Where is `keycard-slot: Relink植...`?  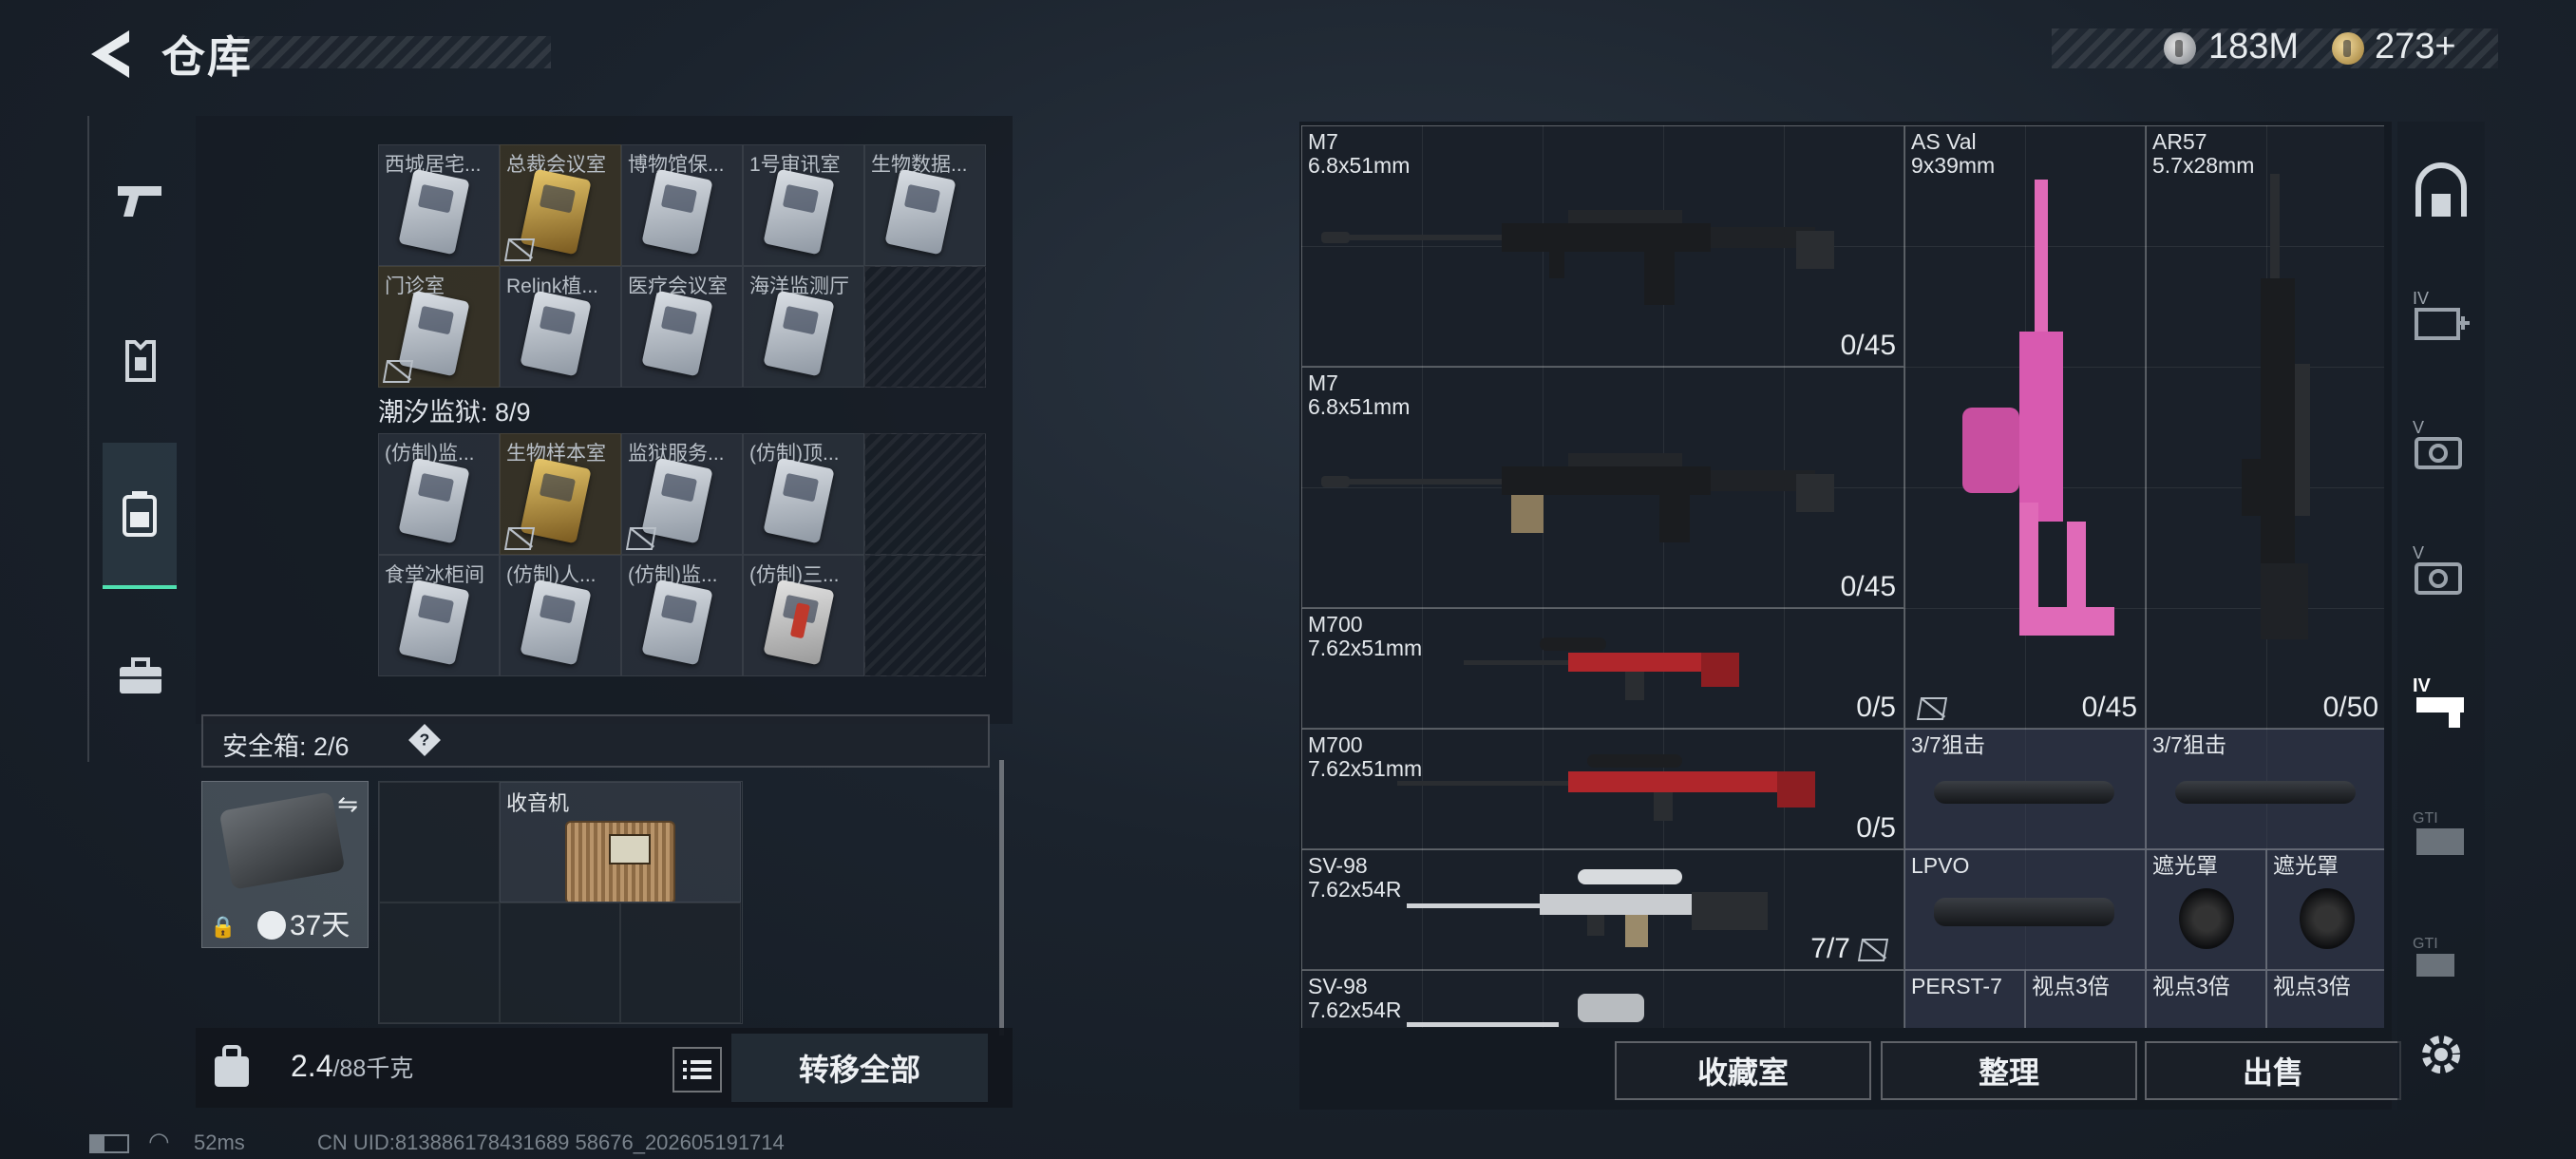 keycard-slot: Relink植... is located at coordinates (560, 327).